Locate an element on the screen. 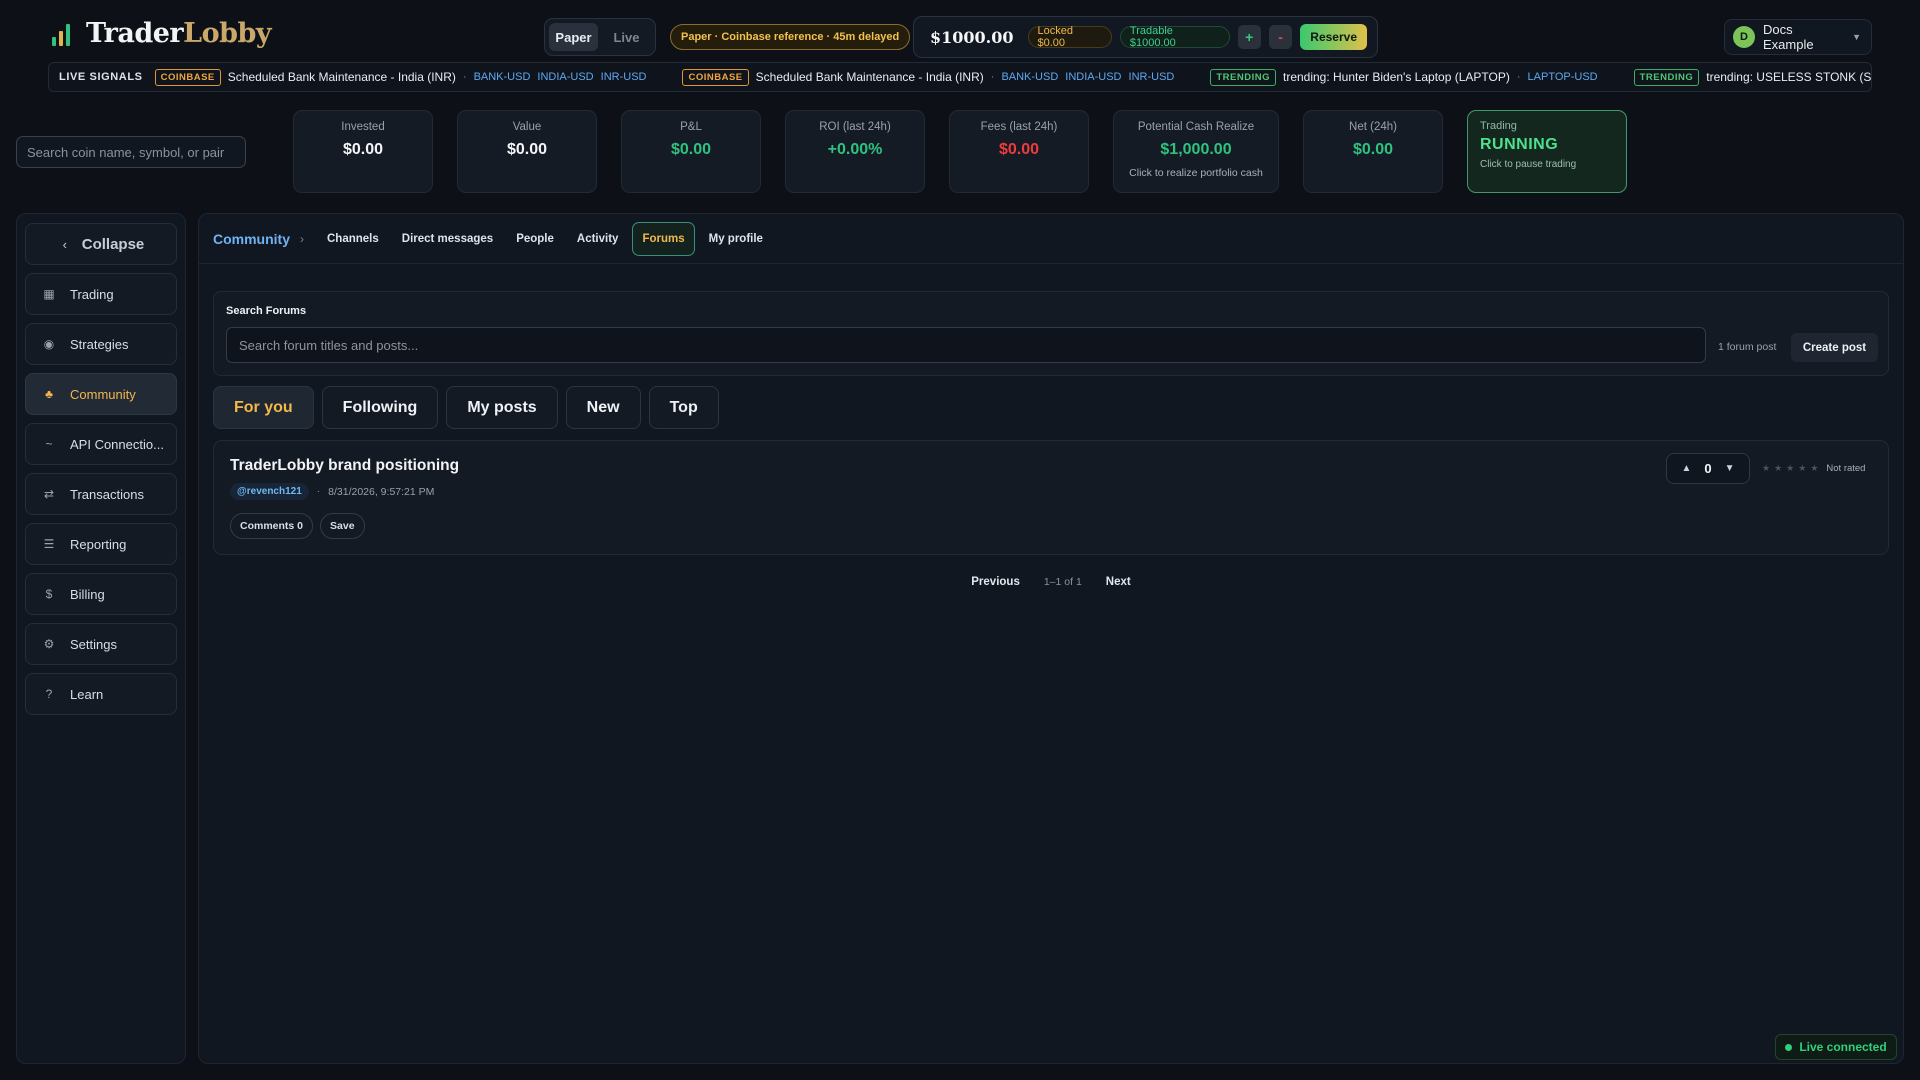  stat-value-card: Value $0.00 is located at coordinates (527, 151).